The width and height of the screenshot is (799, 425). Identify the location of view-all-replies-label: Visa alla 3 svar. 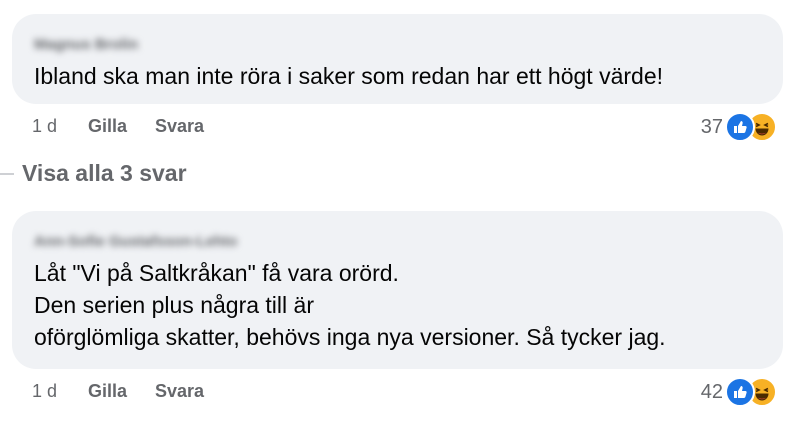
(104, 173).